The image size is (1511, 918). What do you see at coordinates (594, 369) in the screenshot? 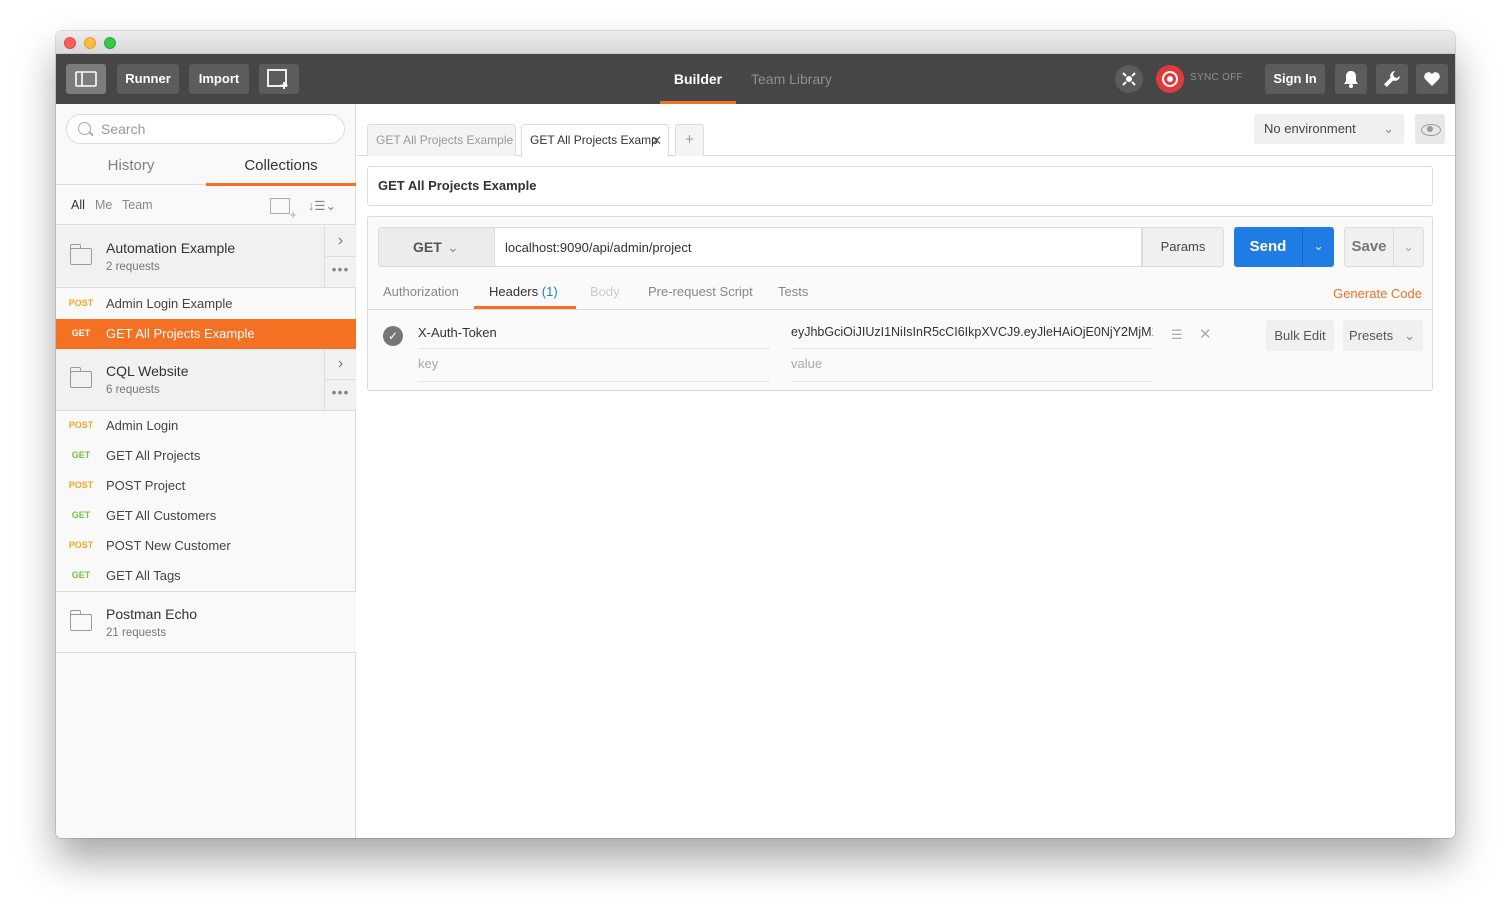
I see `new-header-key-field: key` at bounding box center [594, 369].